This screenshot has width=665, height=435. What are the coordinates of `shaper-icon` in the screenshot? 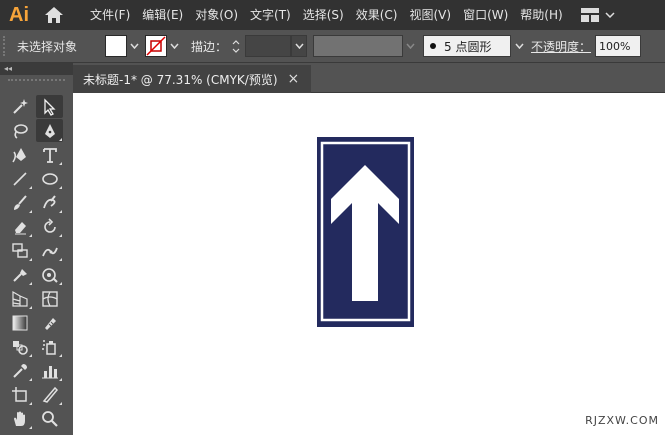 It's located at (49, 202).